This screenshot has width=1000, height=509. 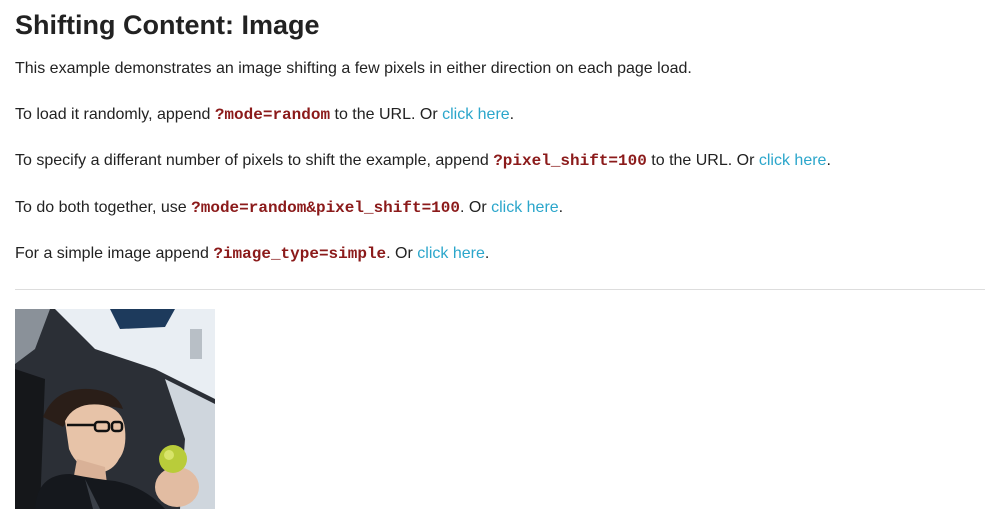 I want to click on shifting-image, so click(x=115, y=409).